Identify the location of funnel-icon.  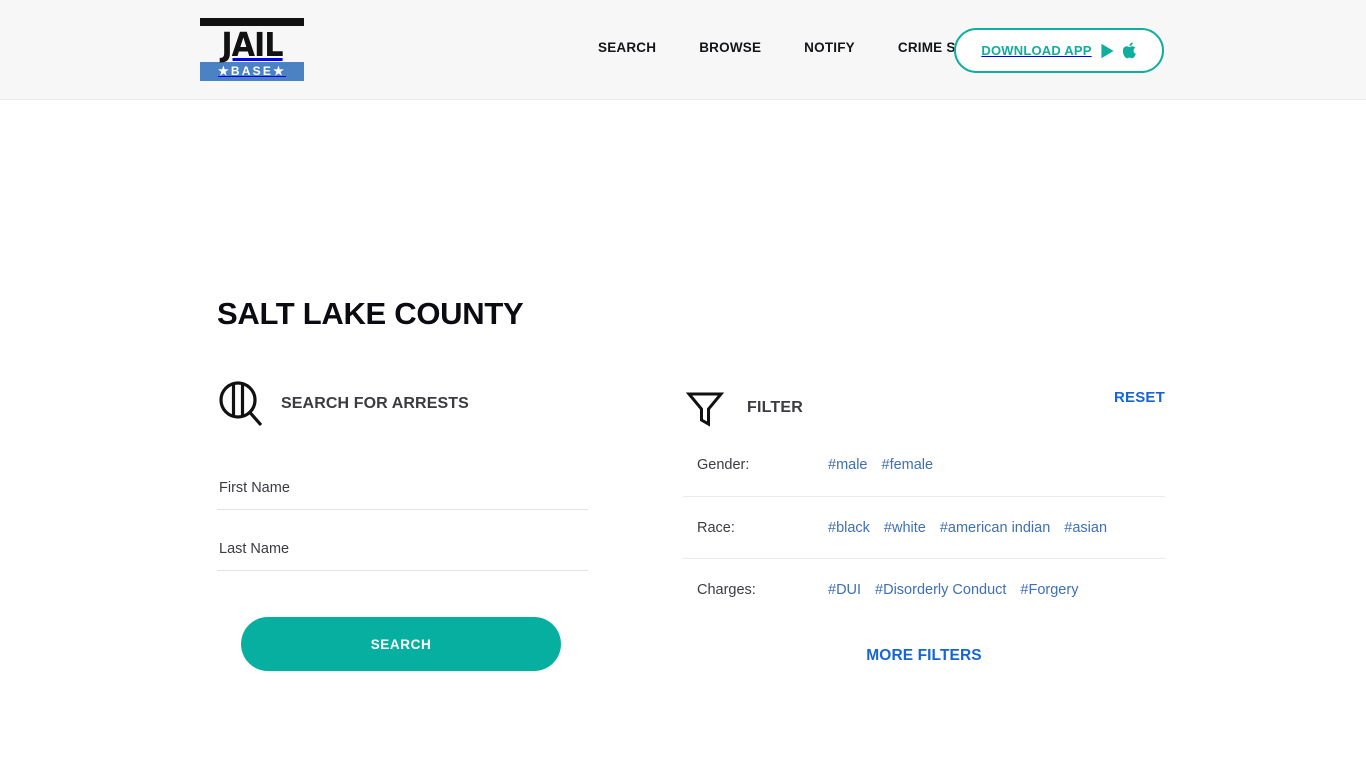
(705, 409).